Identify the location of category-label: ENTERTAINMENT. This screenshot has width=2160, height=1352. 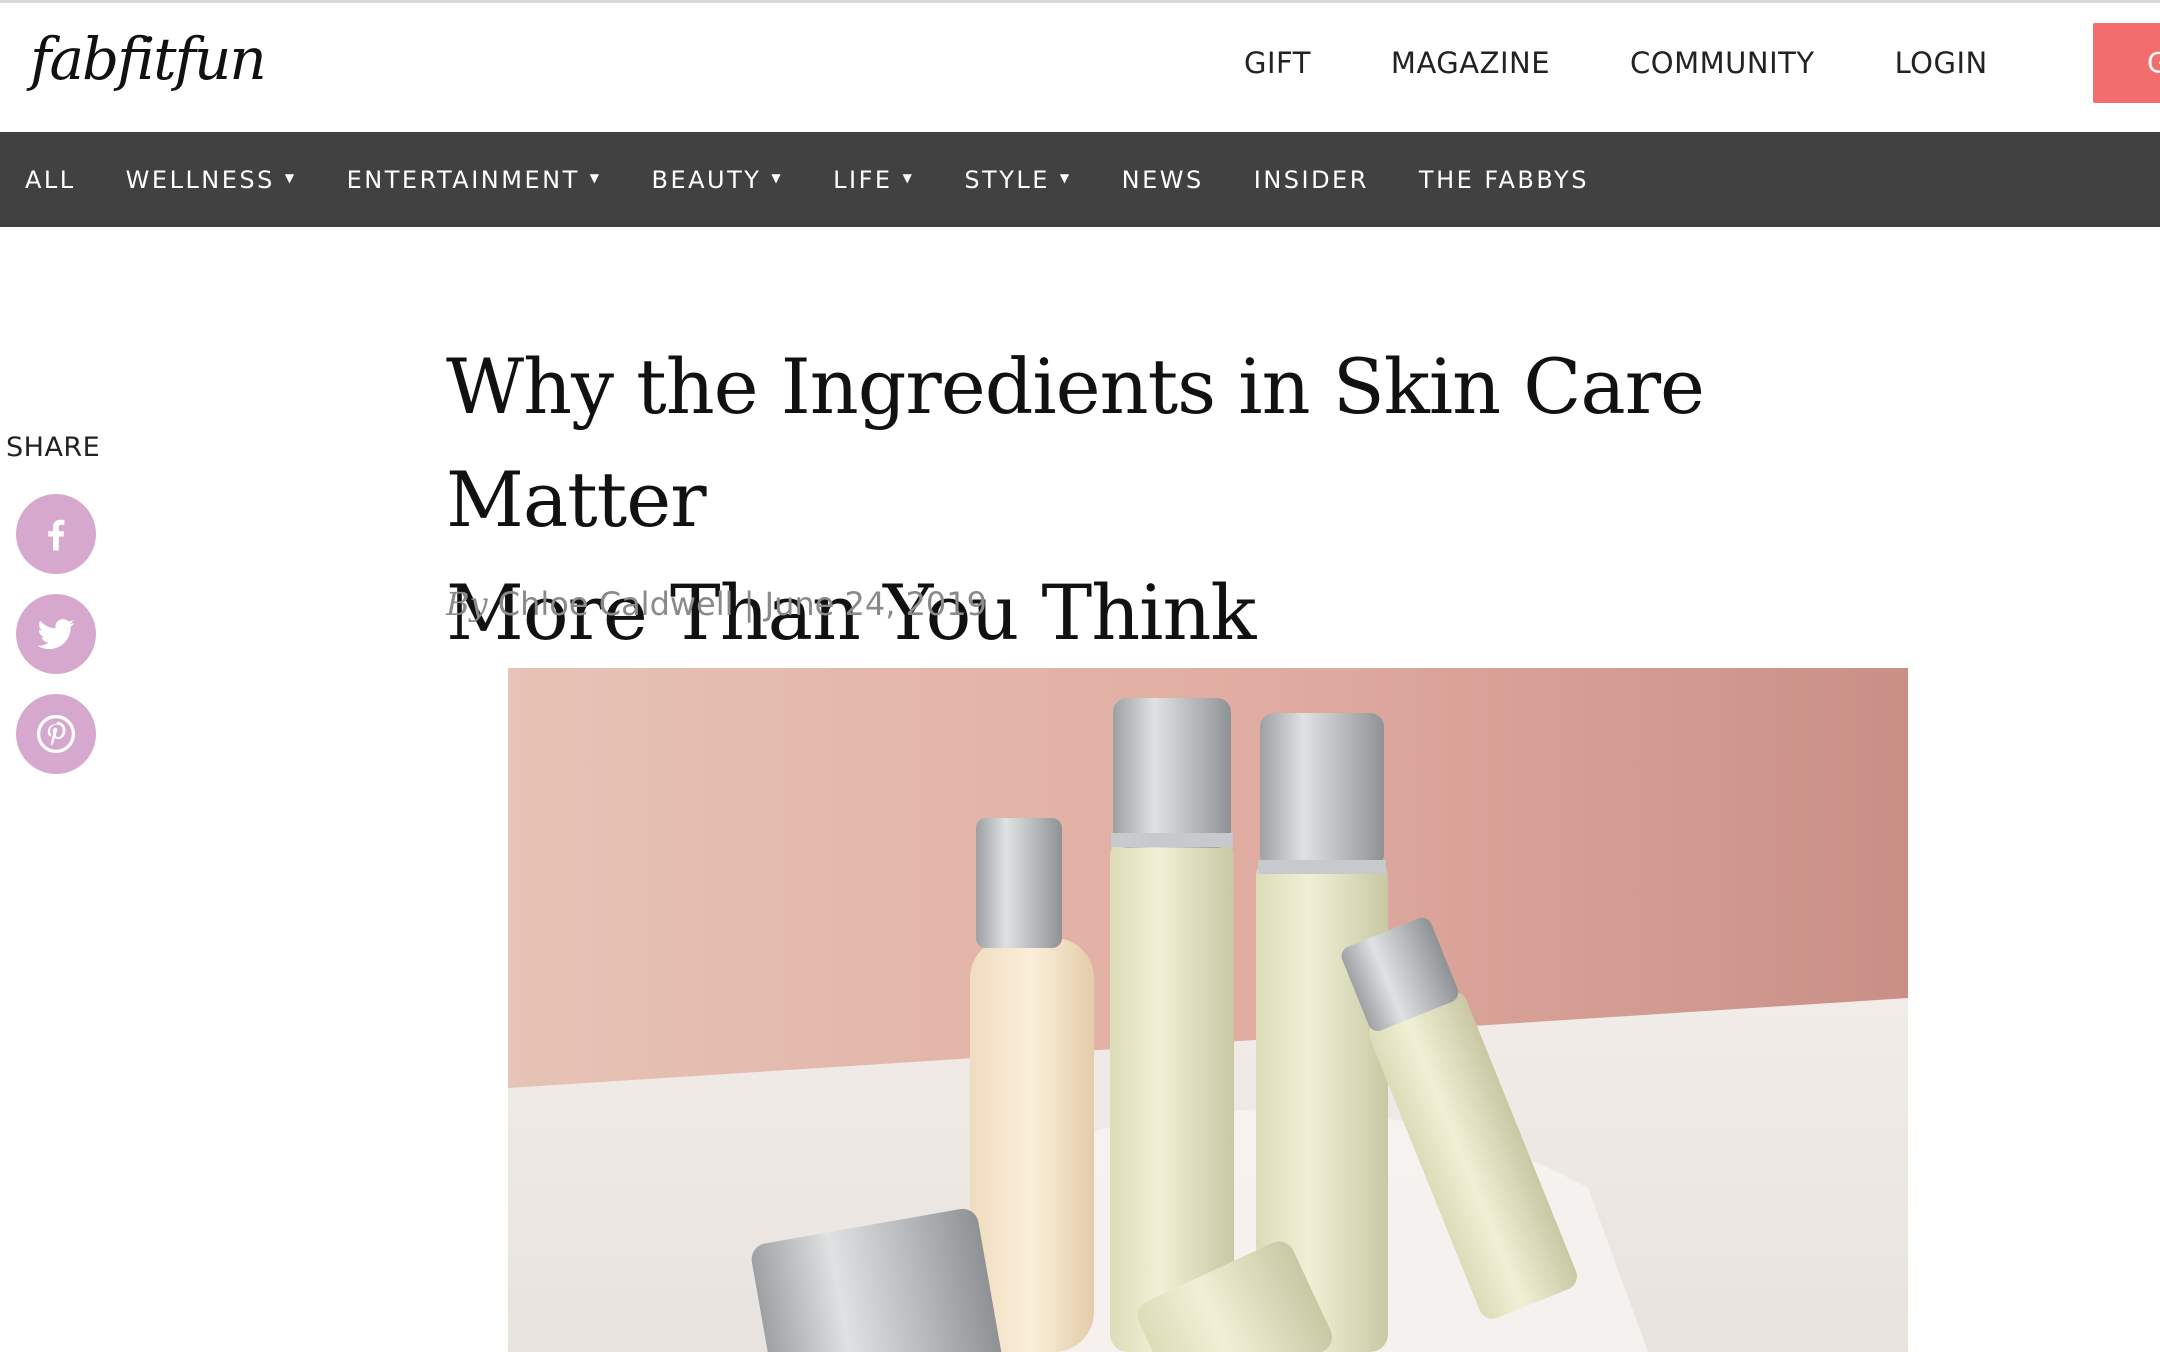
(463, 179).